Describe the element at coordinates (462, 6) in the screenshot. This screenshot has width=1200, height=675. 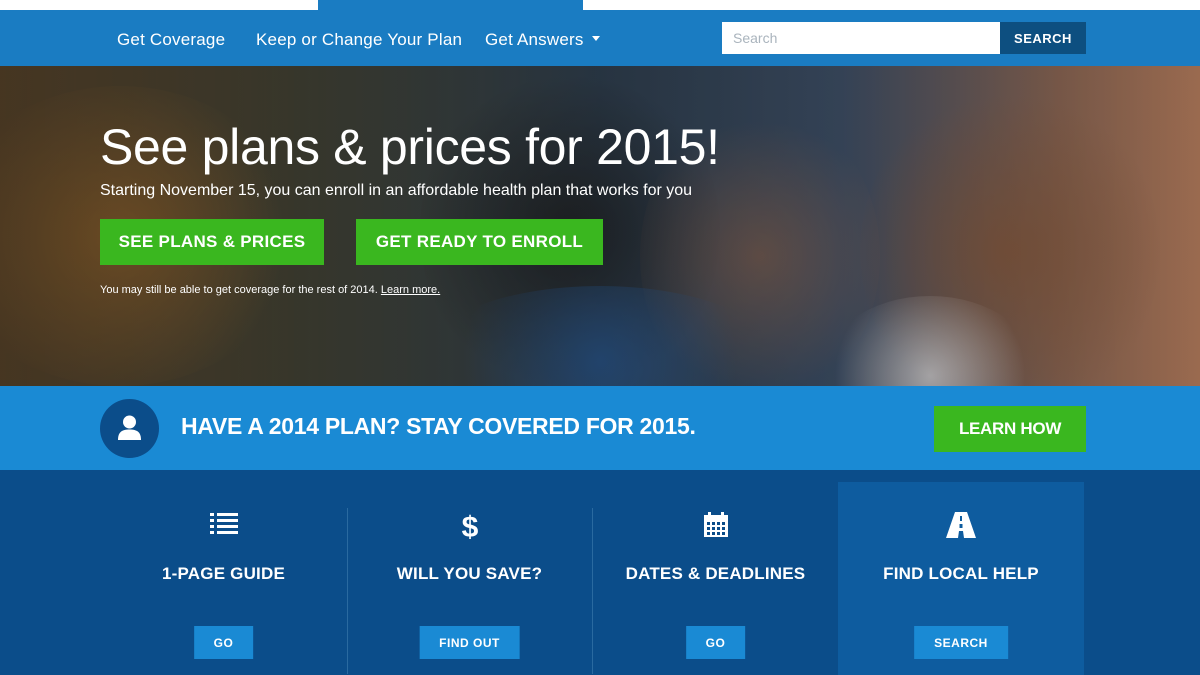
I see `top-strip-active-tab` at that location.